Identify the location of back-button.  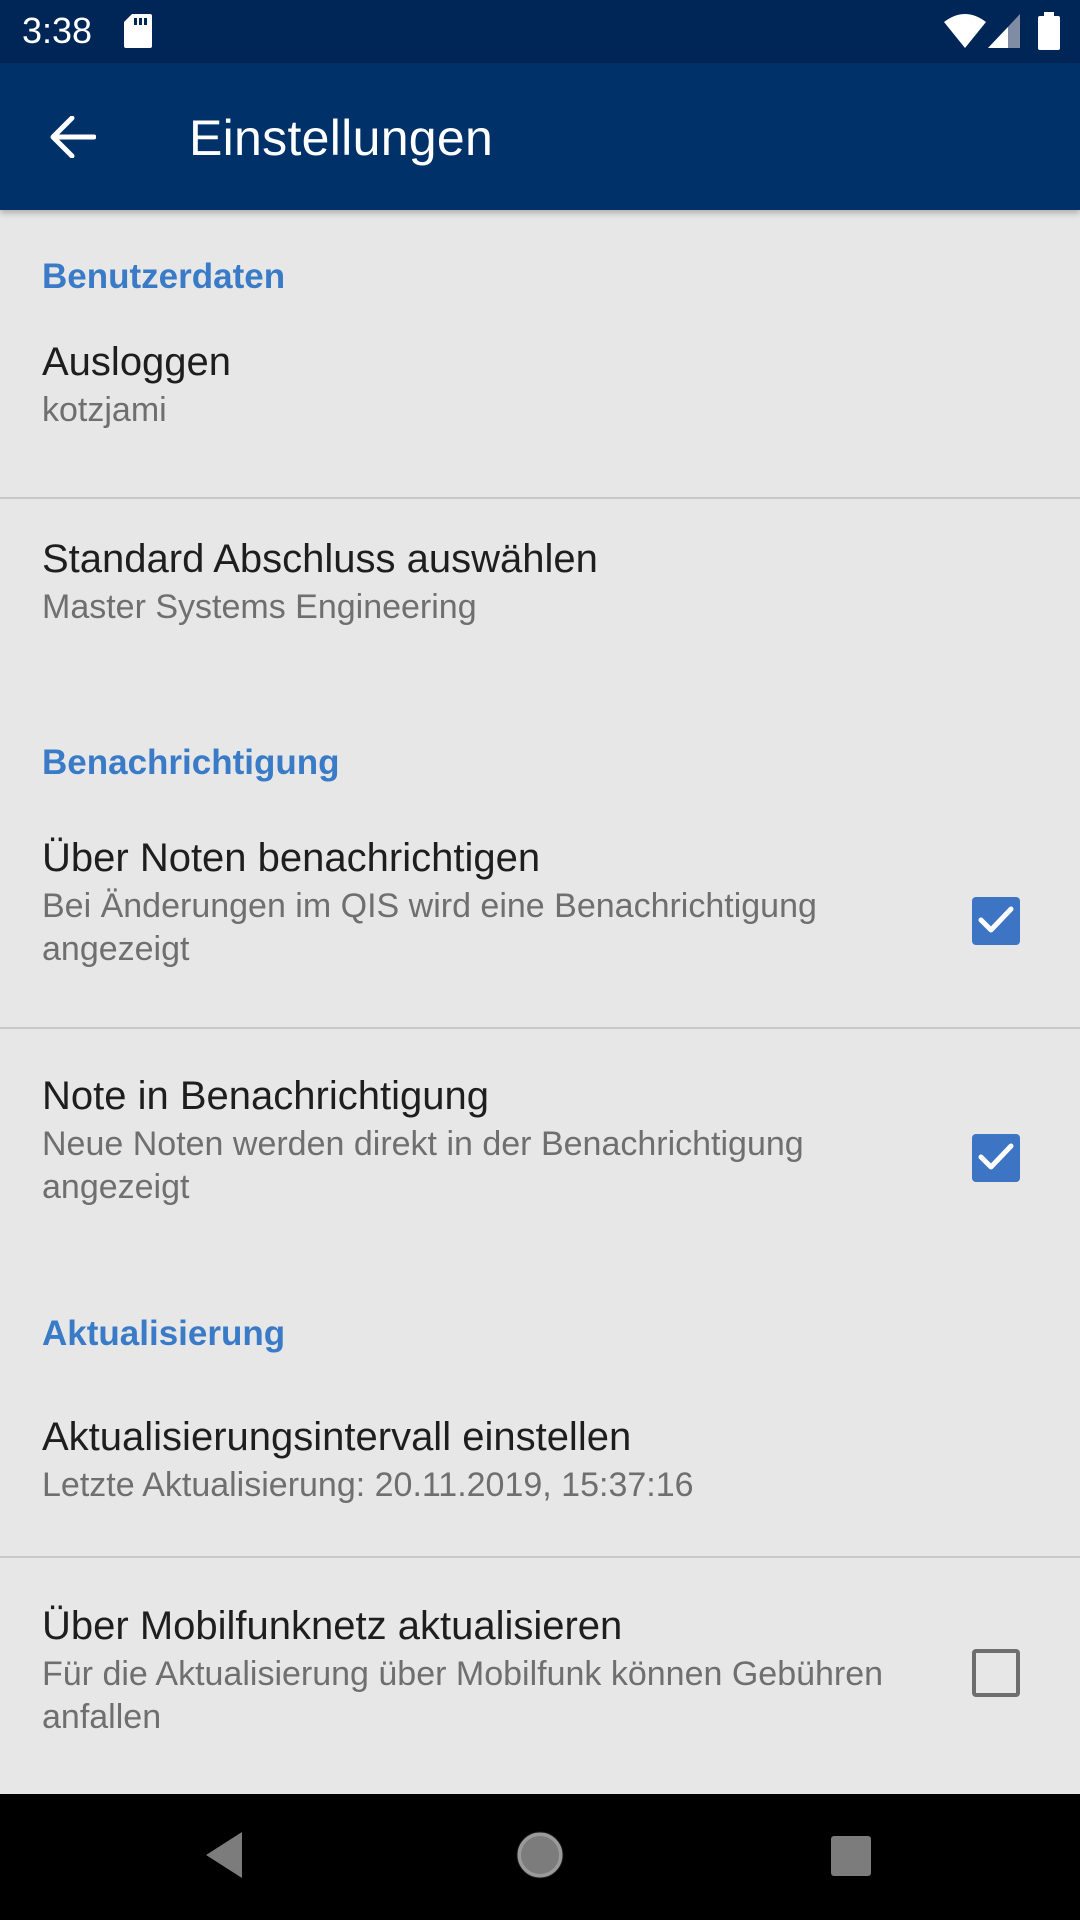
(73, 137).